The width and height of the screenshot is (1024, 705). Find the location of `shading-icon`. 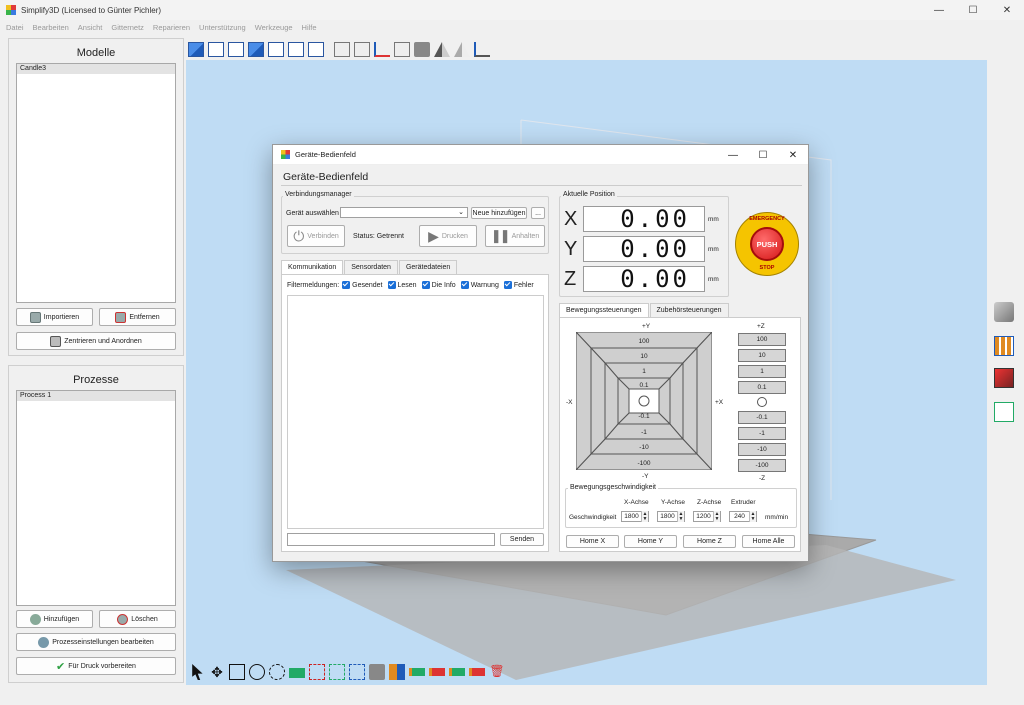

shading-icon is located at coordinates (442, 49).